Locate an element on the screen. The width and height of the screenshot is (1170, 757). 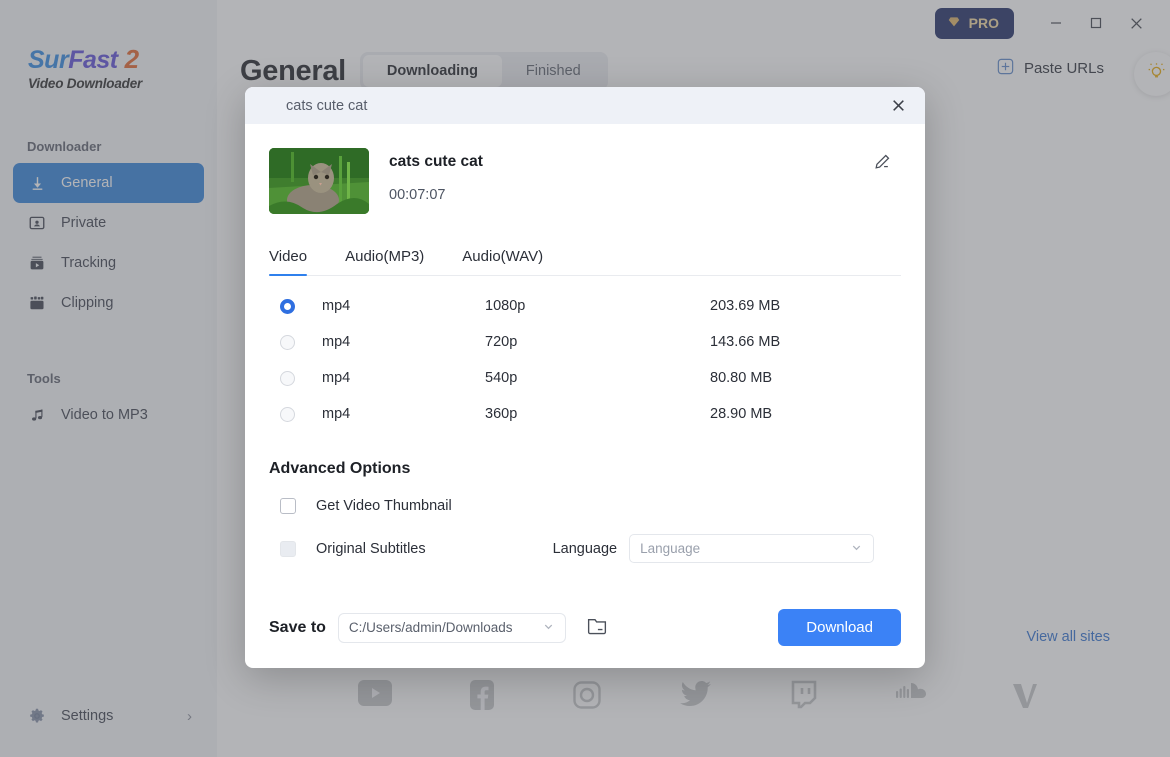
close-icon is located at coordinates (898, 105).